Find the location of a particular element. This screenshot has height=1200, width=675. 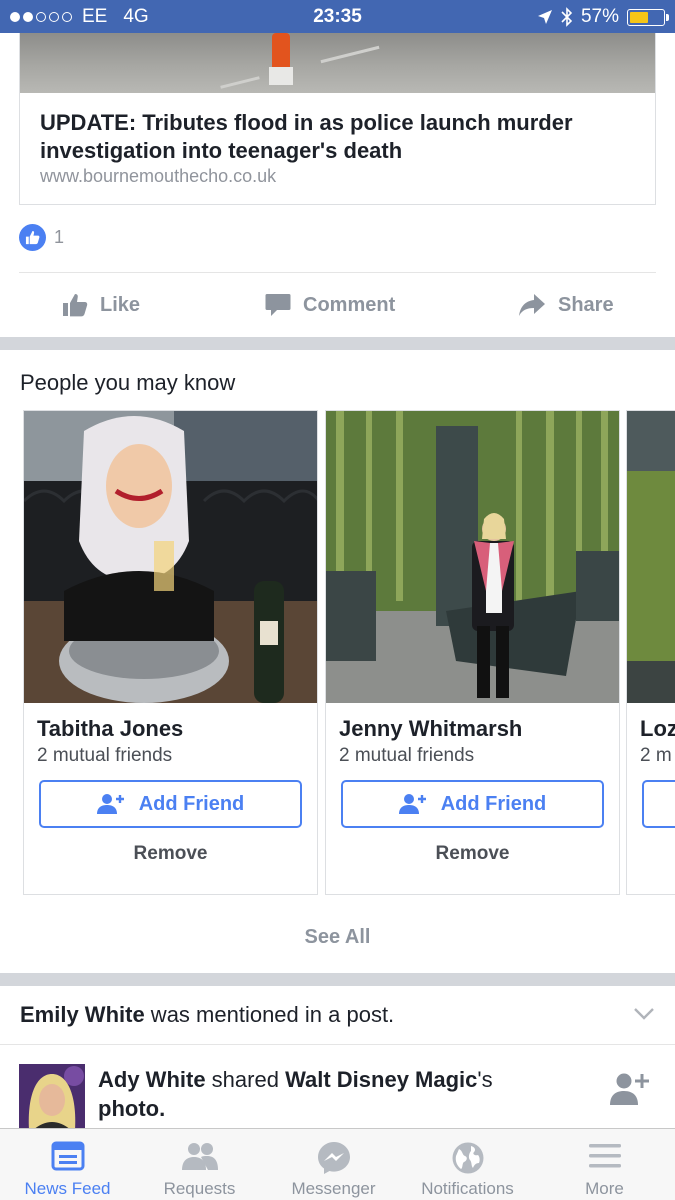

share-button: Share is located at coordinates (566, 305).